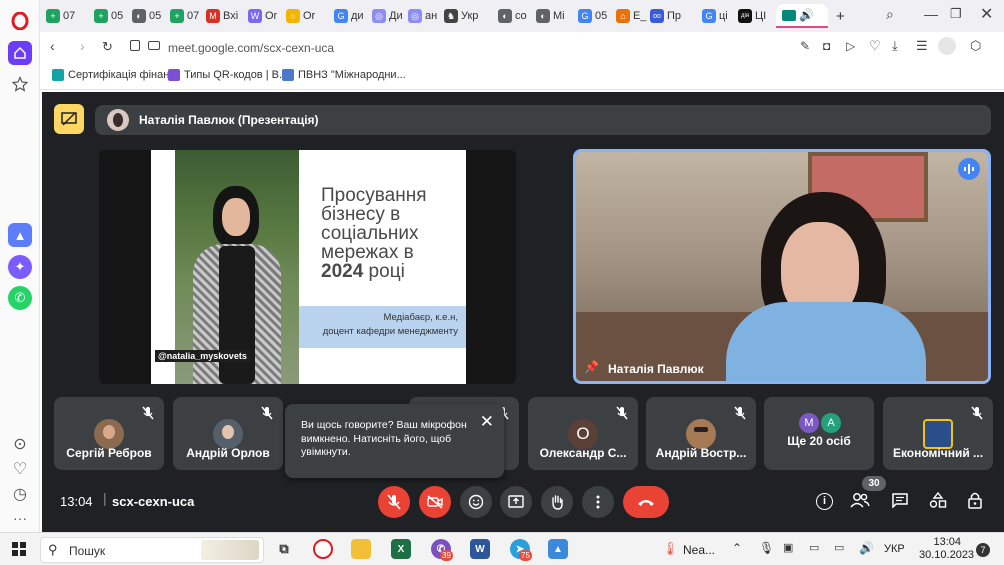 This screenshot has height=565, width=1004. I want to click on send-icon: ▷, so click(850, 46).